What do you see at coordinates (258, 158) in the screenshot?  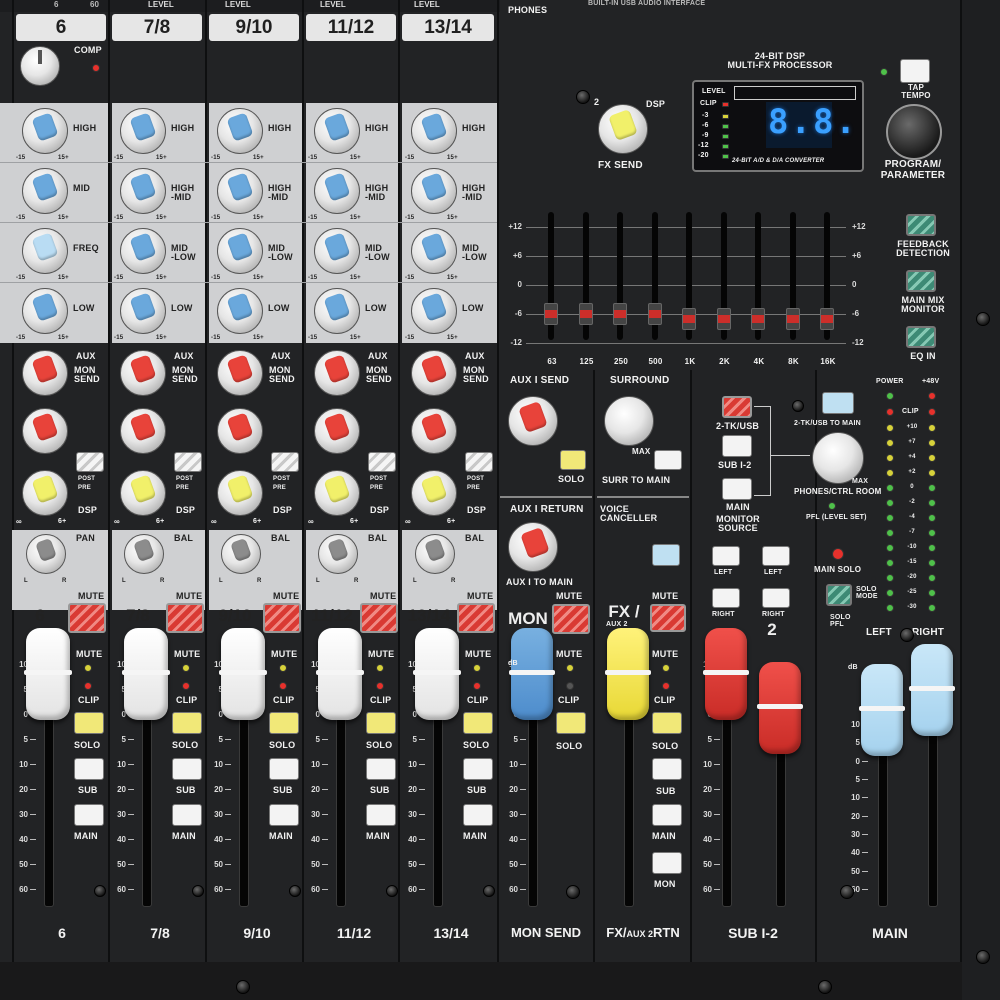 I see `range-label: 15+` at bounding box center [258, 158].